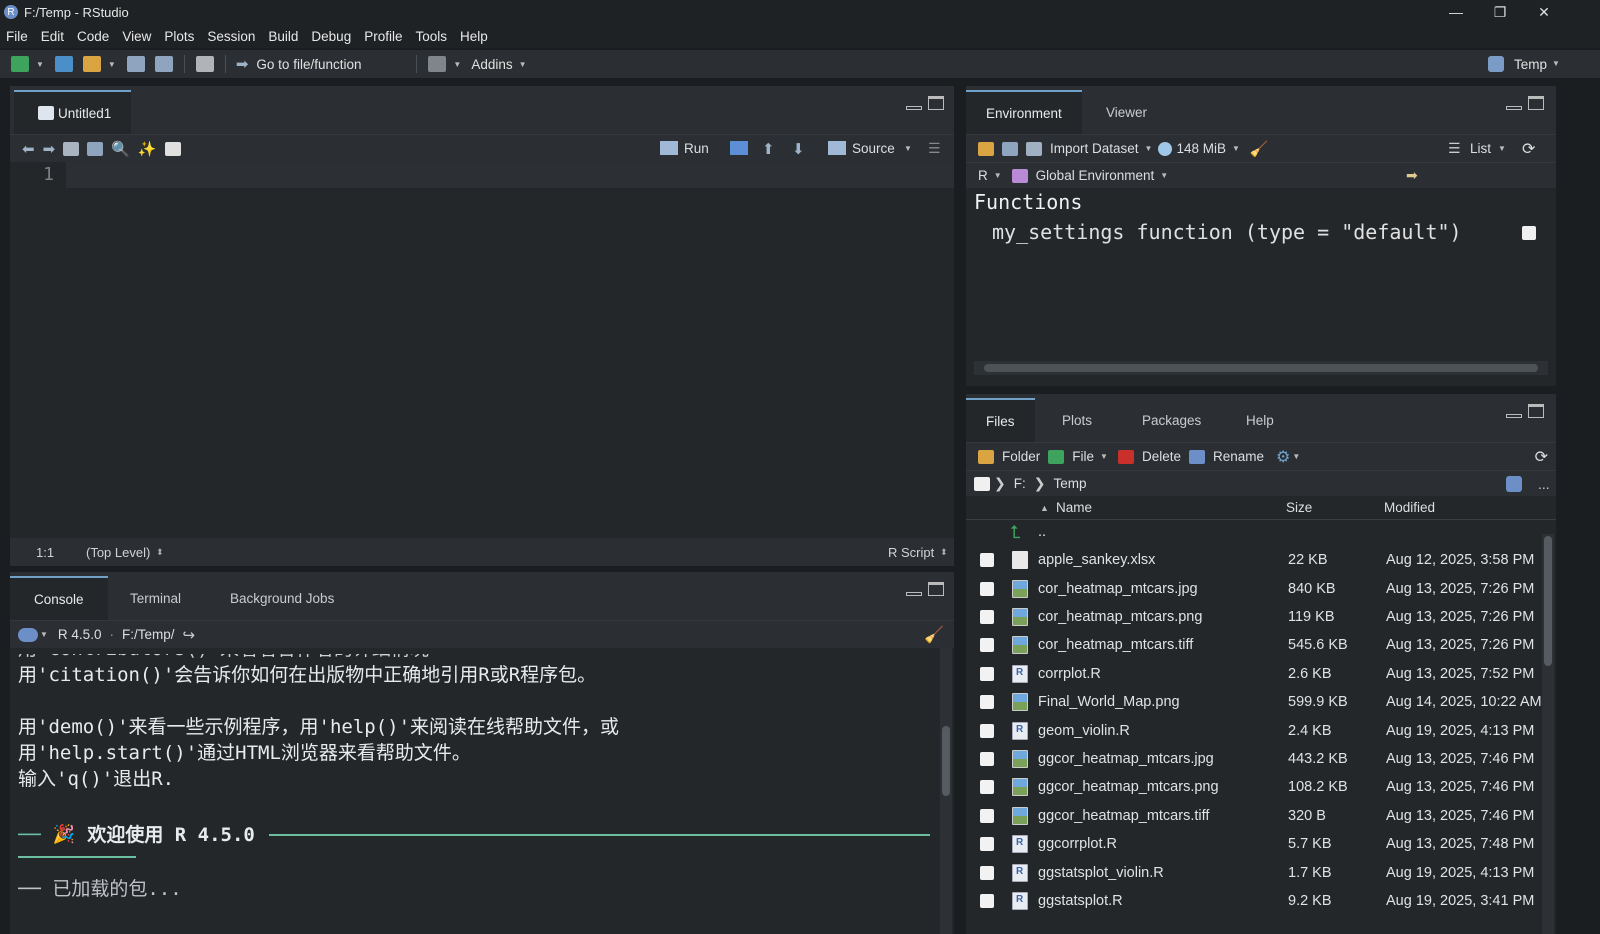 Image resolution: width=1600 pixels, height=934 pixels. Describe the element at coordinates (457, 64) in the screenshot. I see `pane-layout-dropdown-icon: ▼` at that location.